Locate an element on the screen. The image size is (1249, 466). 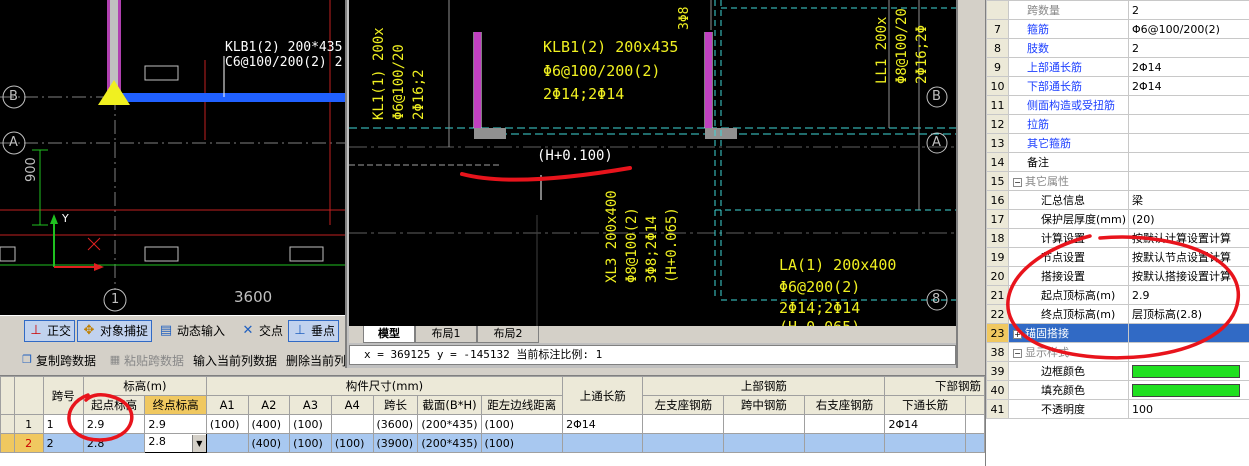
tab-layout2: 布局2 is located at coordinates (508, 334).